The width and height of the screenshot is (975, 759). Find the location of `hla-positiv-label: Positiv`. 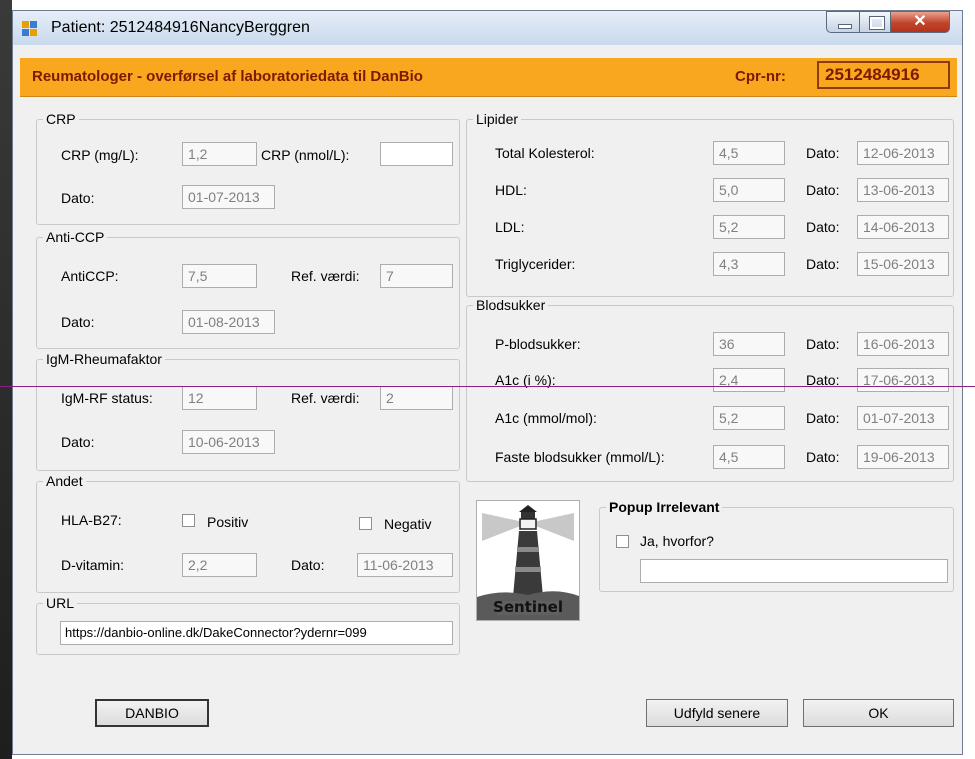

hla-positiv-label: Positiv is located at coordinates (228, 522).